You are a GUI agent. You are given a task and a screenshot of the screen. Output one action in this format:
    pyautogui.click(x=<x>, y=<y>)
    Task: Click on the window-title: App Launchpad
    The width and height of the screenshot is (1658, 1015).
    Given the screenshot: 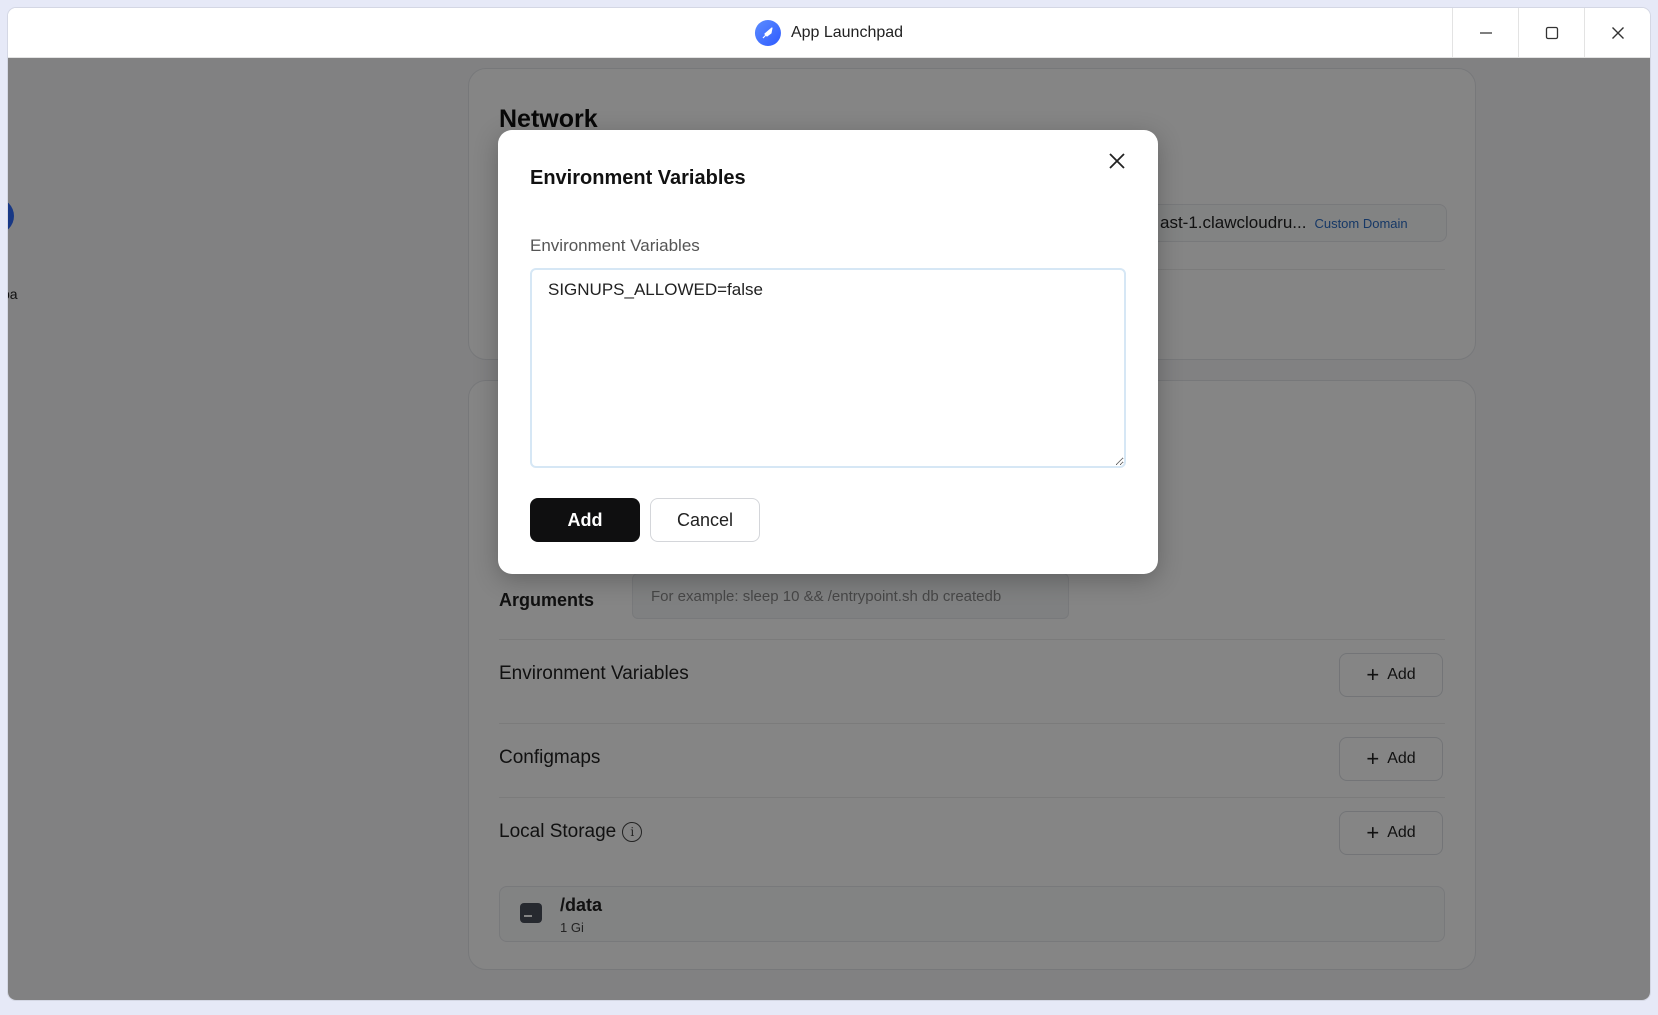 What is the action you would take?
    pyautogui.click(x=847, y=32)
    